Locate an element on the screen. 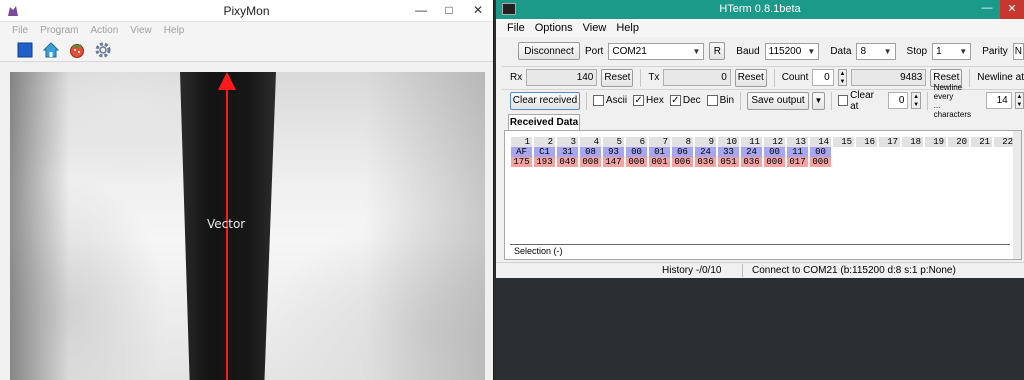  vertical-scrollbar is located at coordinates (1017, 195).